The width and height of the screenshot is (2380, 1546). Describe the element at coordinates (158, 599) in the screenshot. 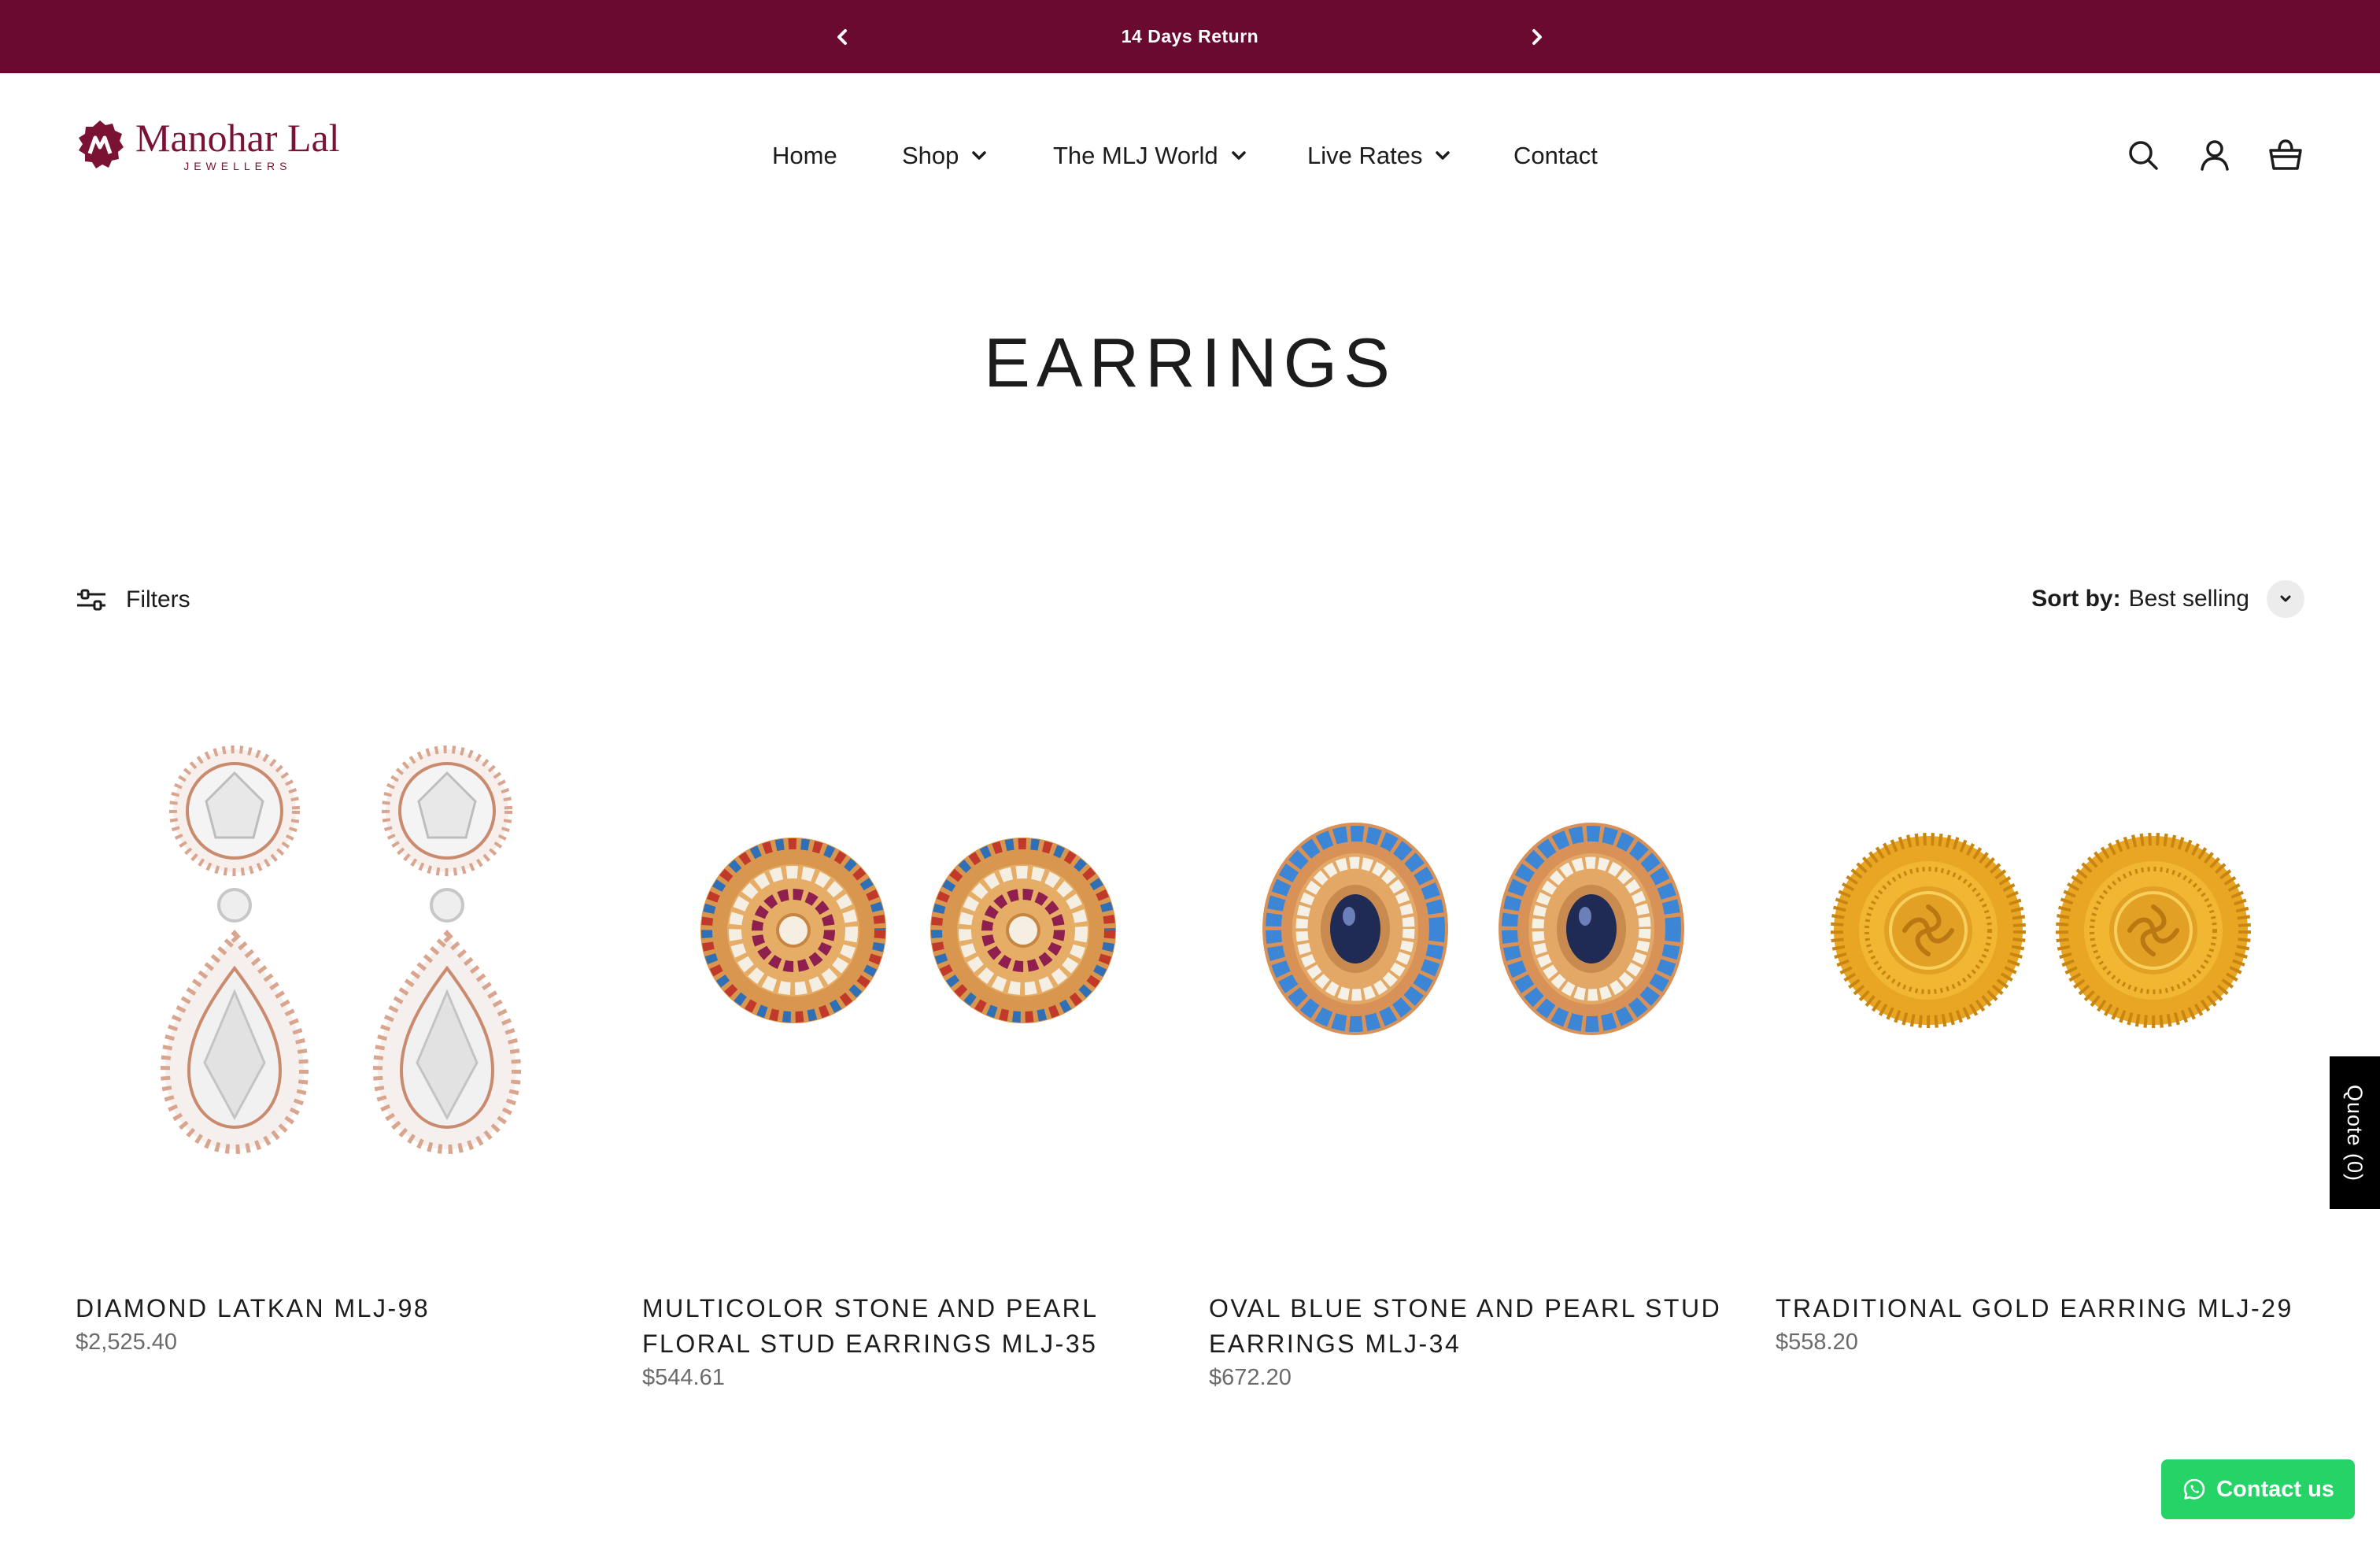

I see `filters-label: Filters` at that location.